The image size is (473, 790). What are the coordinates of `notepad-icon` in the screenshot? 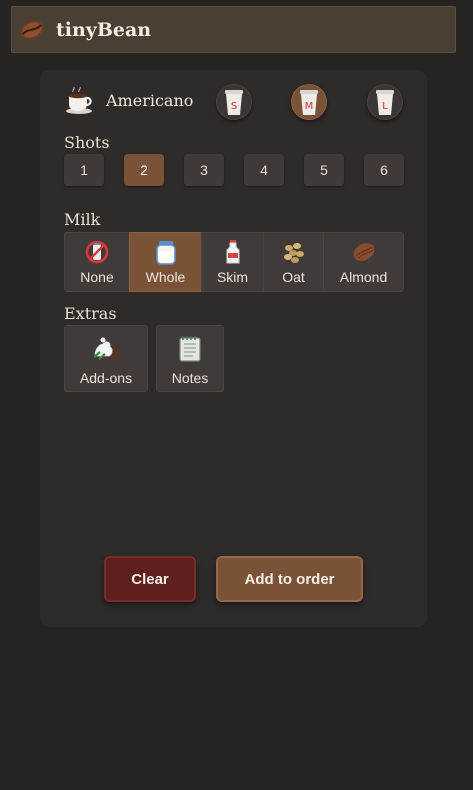 It's located at (190, 349).